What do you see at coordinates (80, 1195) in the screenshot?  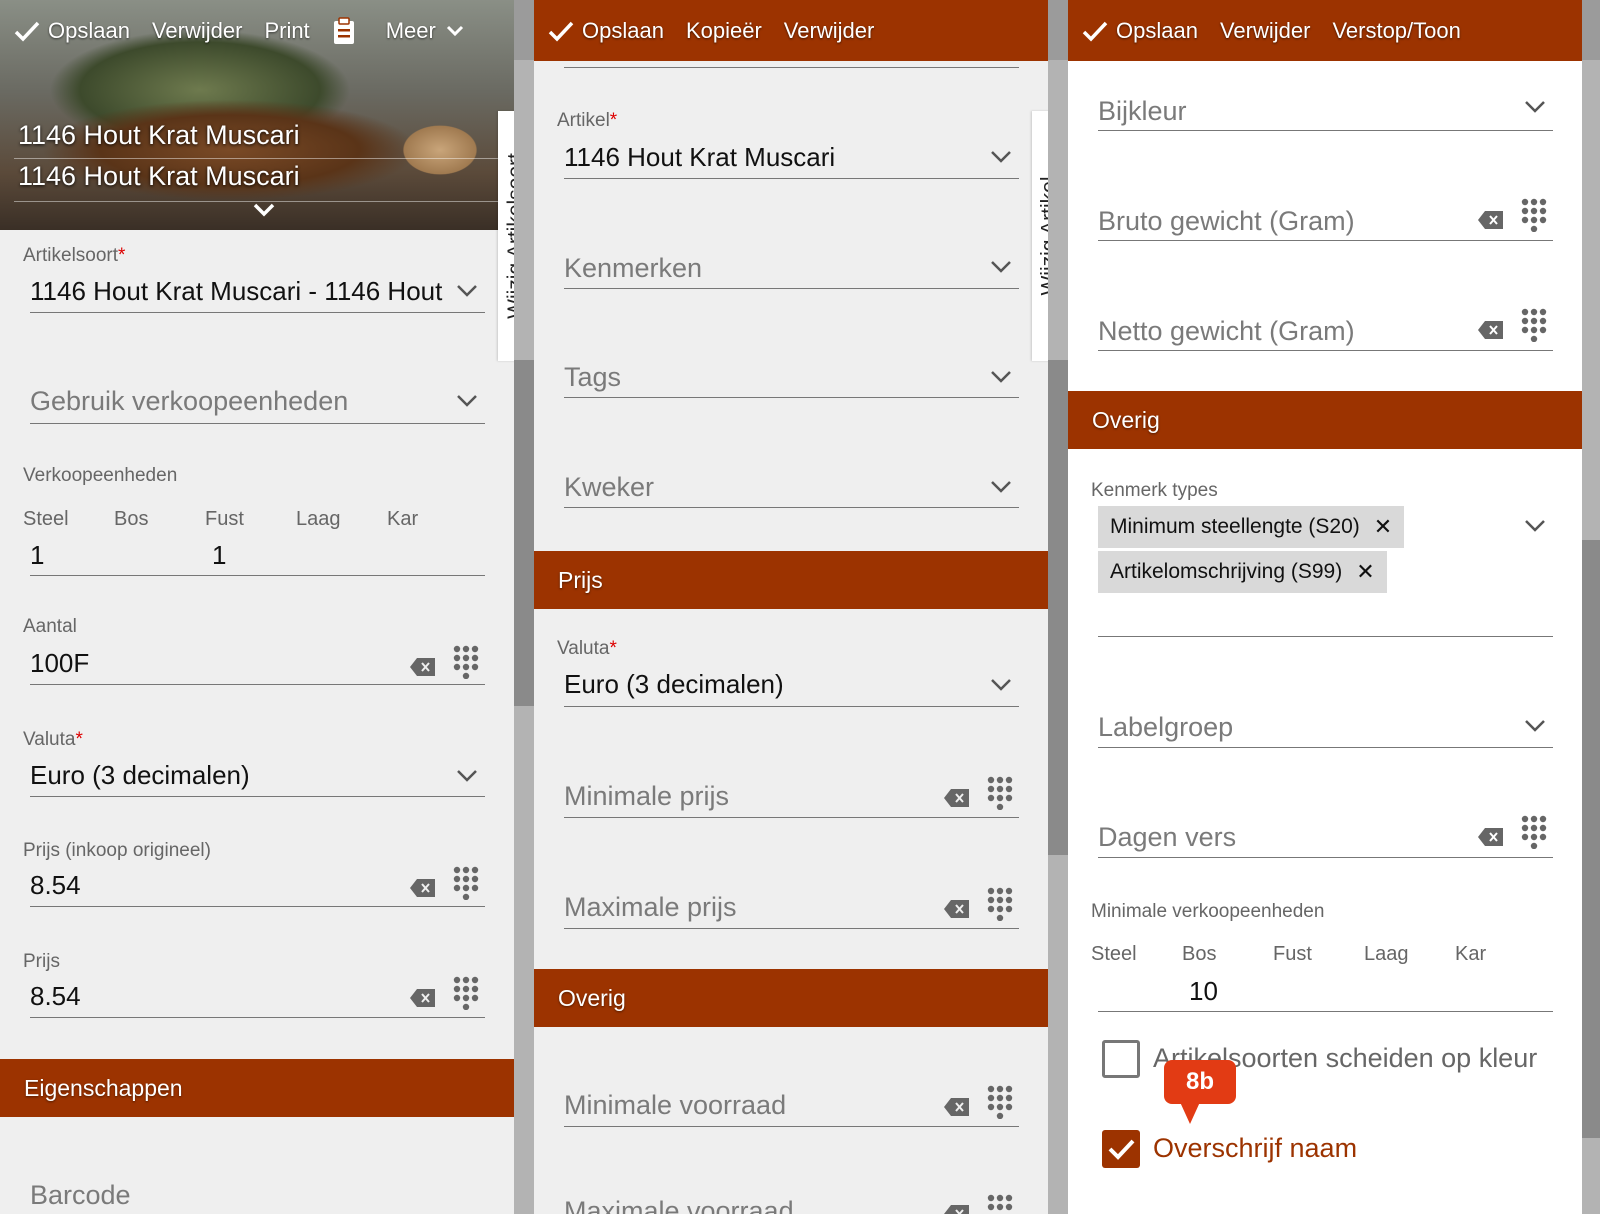 I see `barcode-input: Barcode` at bounding box center [80, 1195].